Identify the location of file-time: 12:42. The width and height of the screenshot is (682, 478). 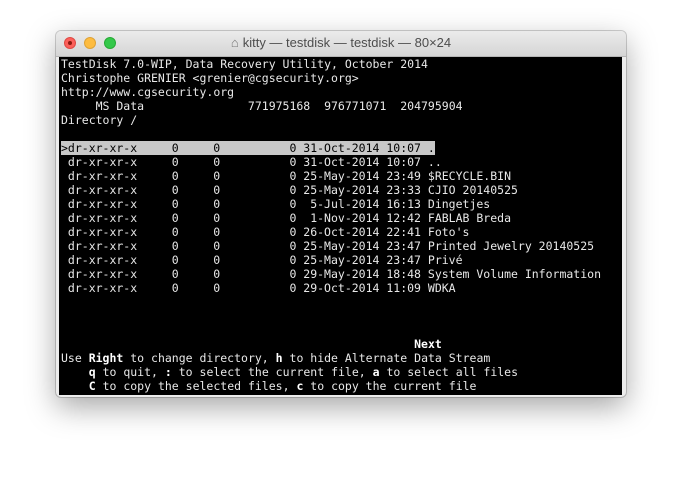
(403, 218).